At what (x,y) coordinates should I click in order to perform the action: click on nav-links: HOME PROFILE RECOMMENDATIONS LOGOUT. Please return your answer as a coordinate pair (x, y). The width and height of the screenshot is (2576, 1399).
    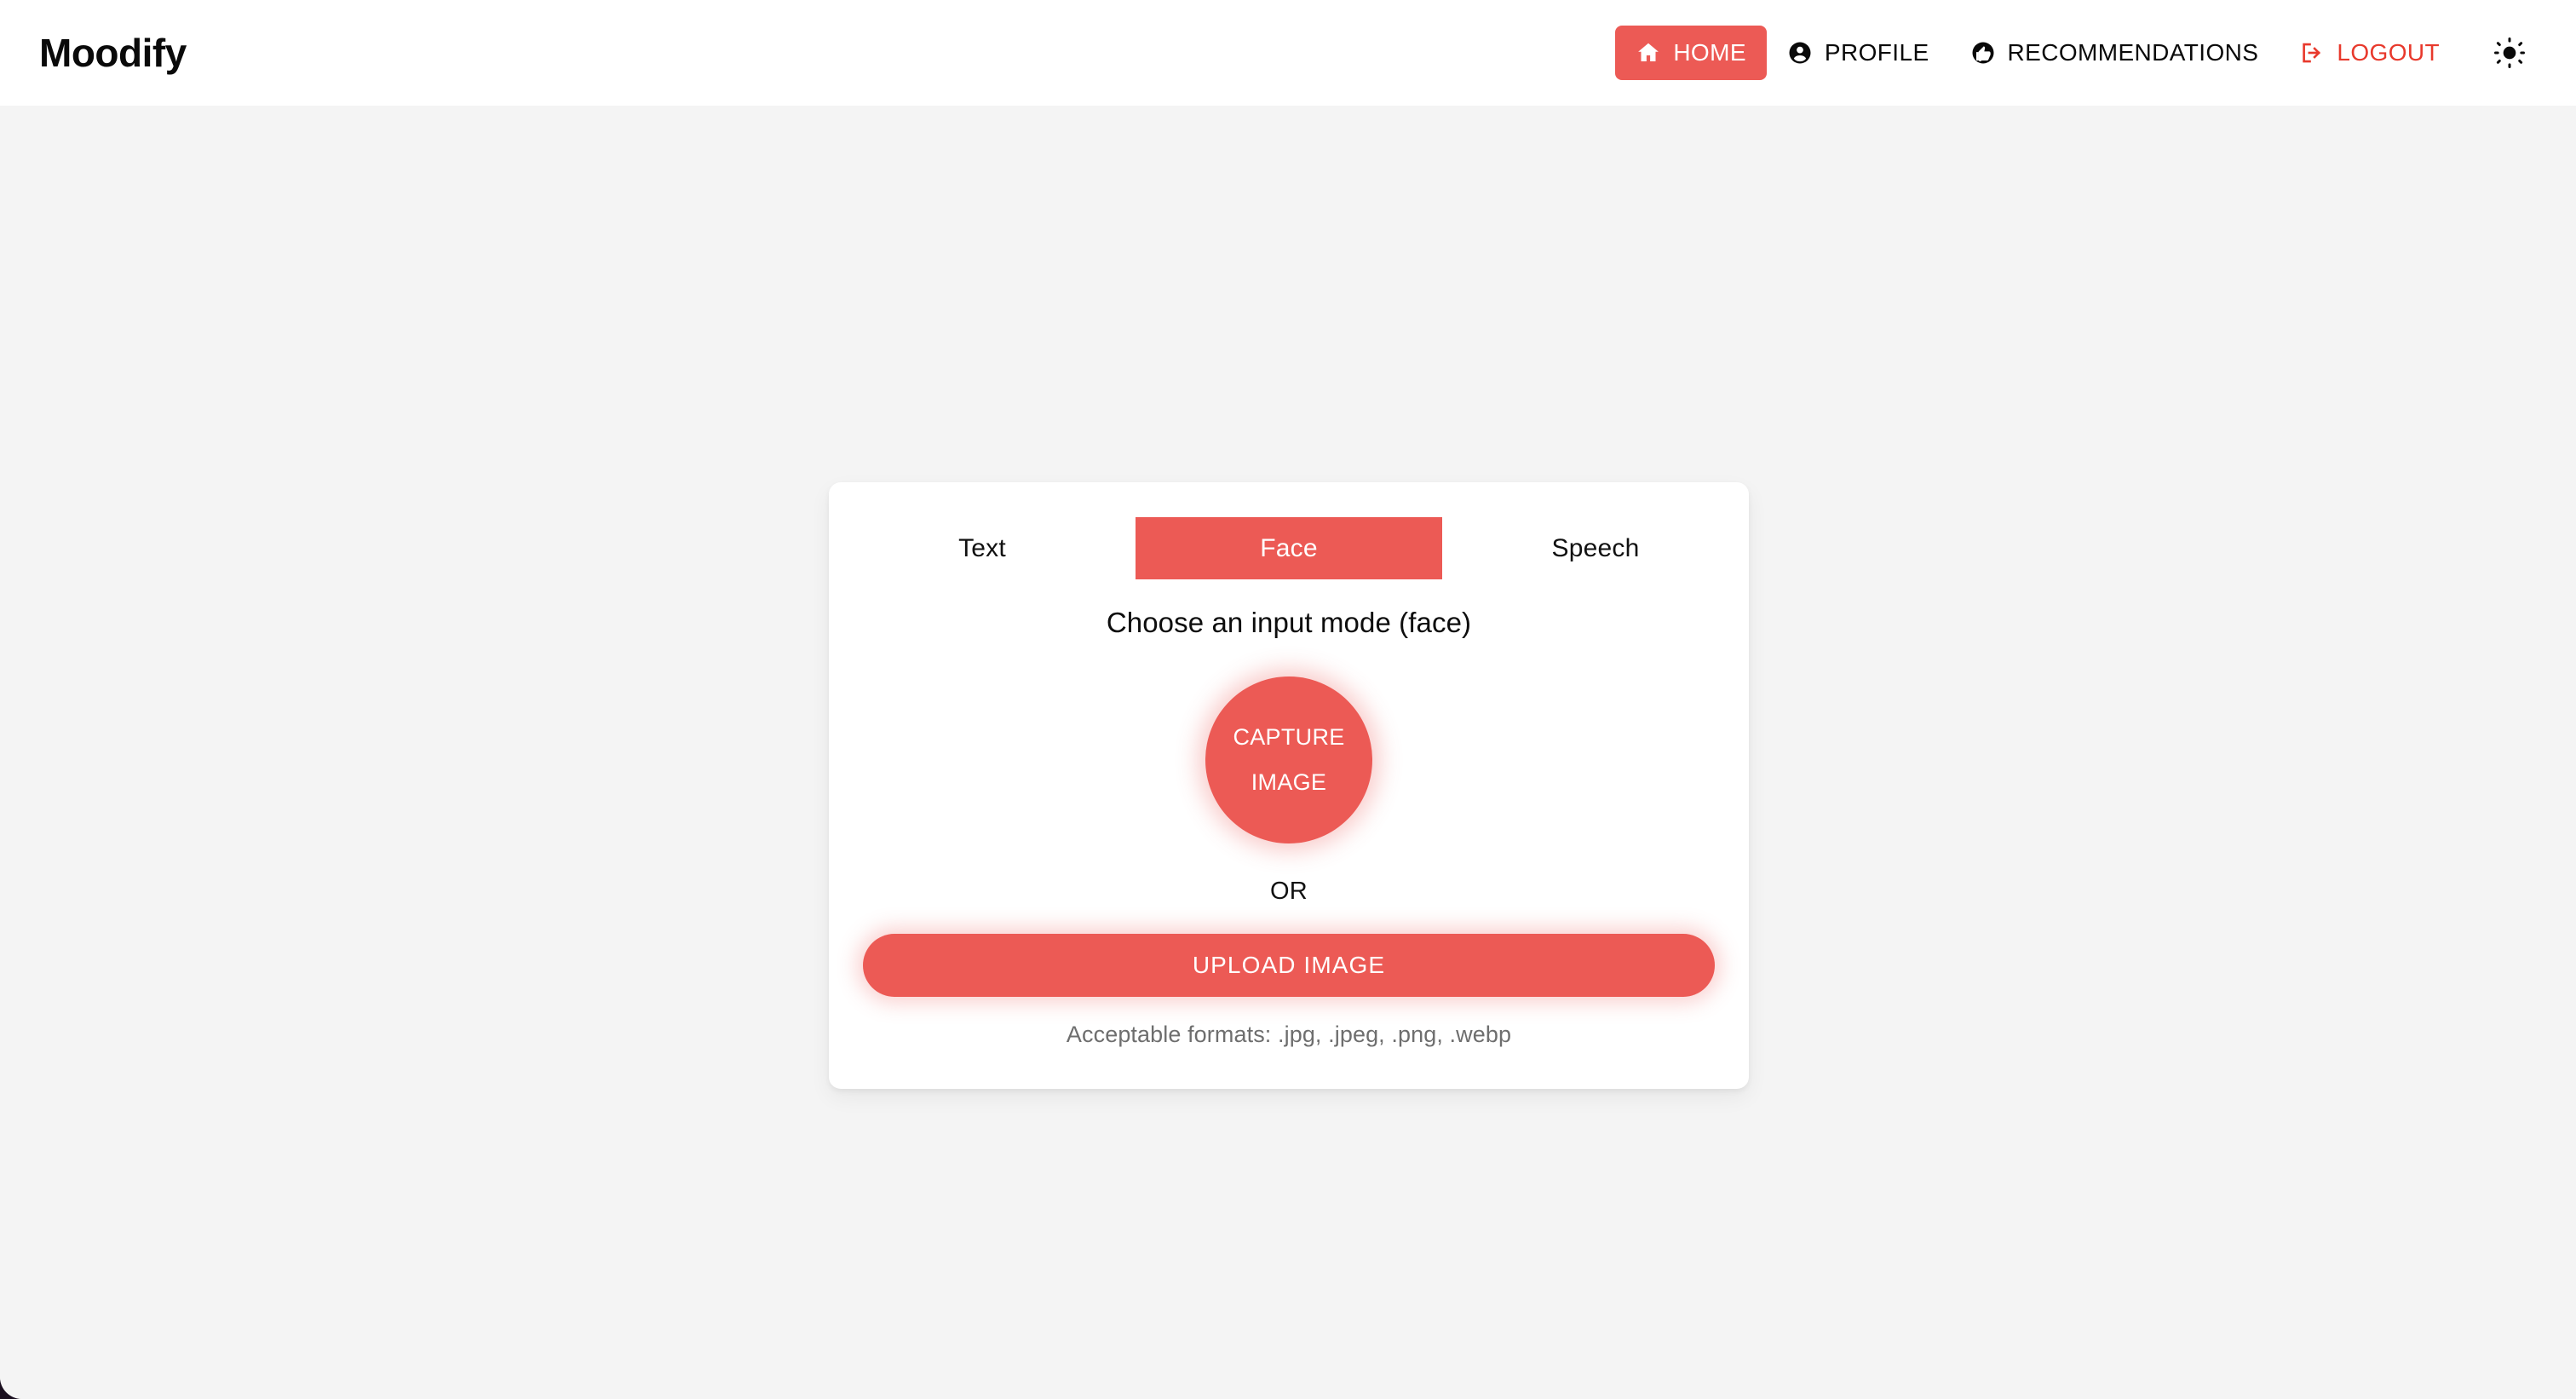
    Looking at the image, I should click on (2076, 53).